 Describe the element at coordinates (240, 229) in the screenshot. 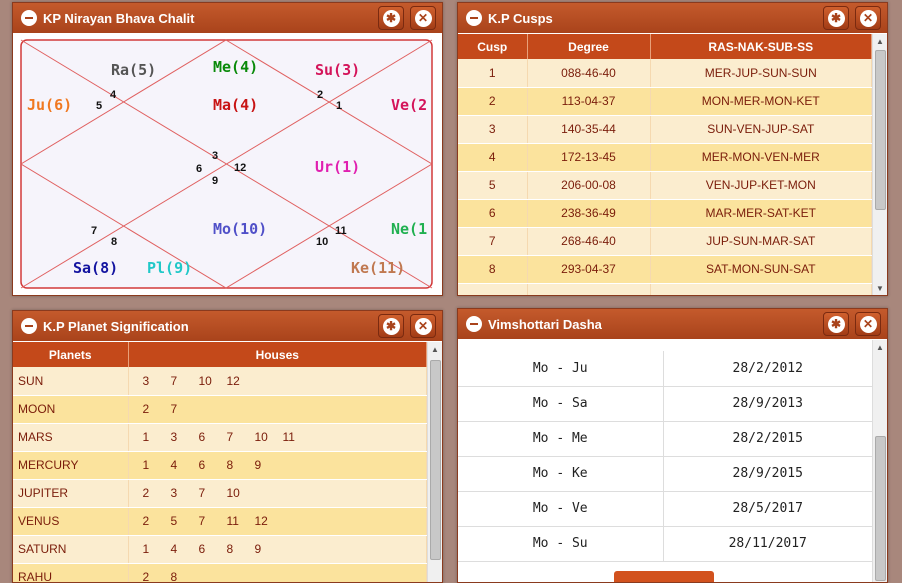

I see `chart-planet-label: Mo(10)` at that location.